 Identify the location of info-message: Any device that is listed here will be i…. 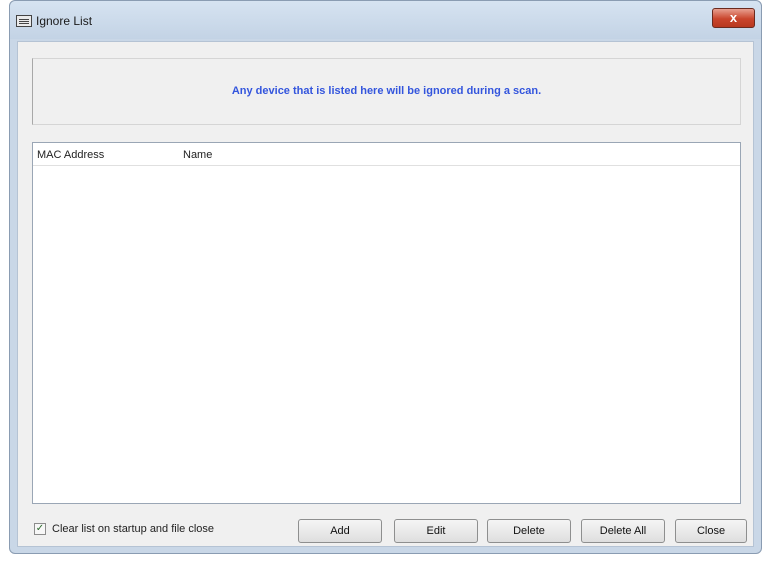
(386, 91).